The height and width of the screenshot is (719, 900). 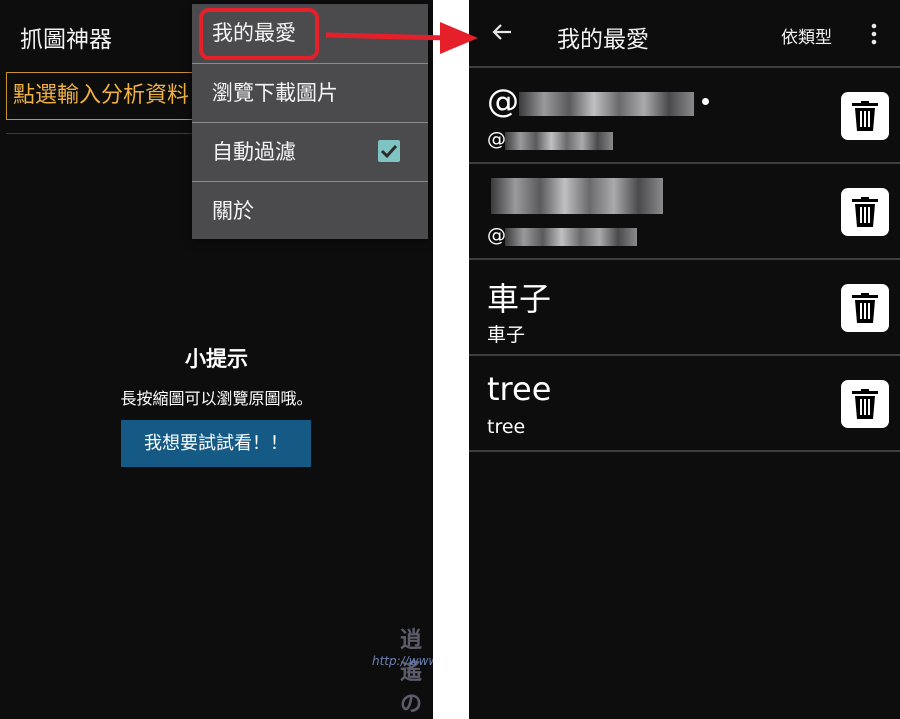 I want to click on back-arrow-icon, so click(x=502, y=32).